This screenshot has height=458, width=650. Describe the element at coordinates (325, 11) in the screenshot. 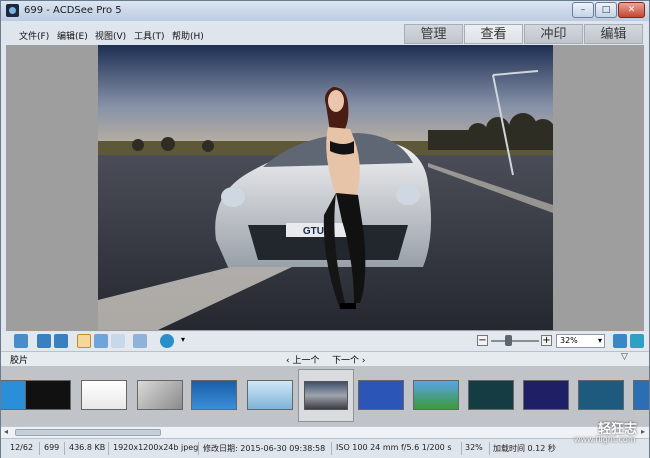

I see `title-bar: 699 - ACDSee Pro 5 – □ ✕` at that location.